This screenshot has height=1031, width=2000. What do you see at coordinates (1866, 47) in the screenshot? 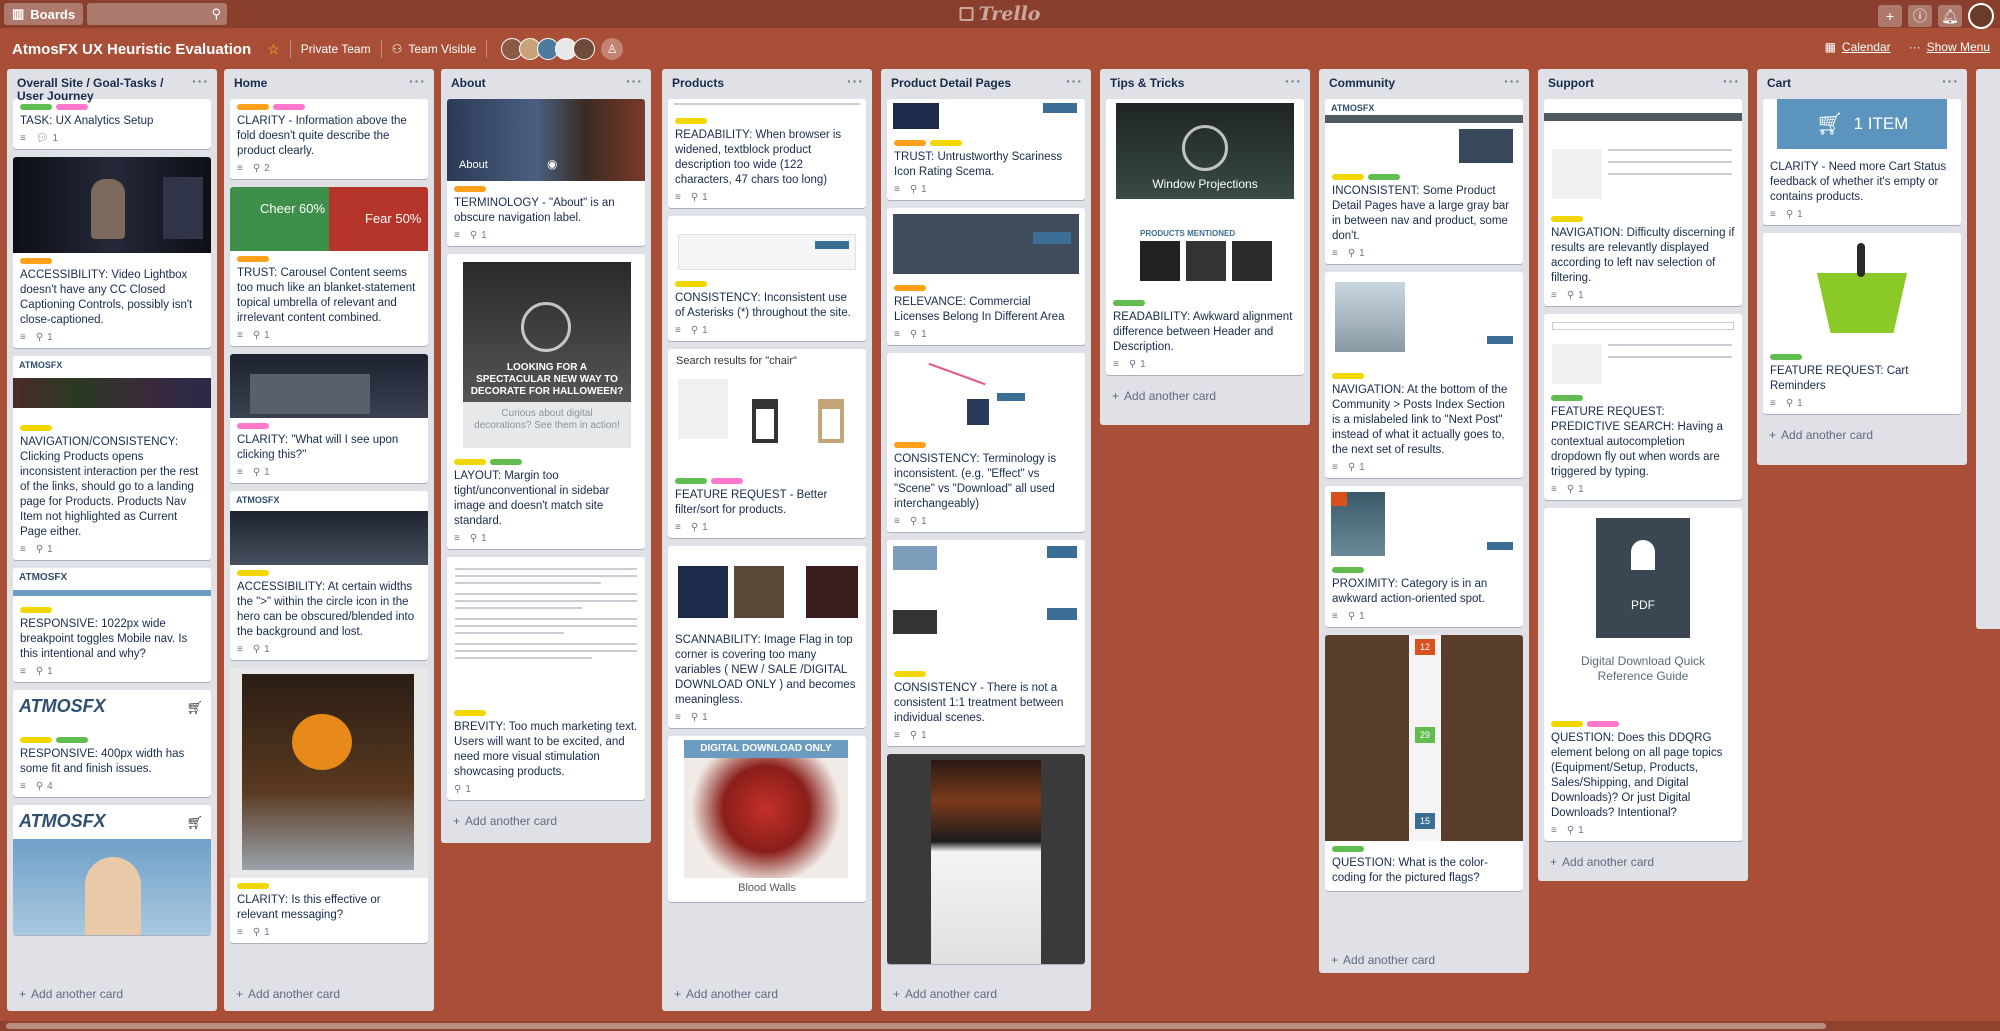
I see `calendar-button: Calendar` at bounding box center [1866, 47].